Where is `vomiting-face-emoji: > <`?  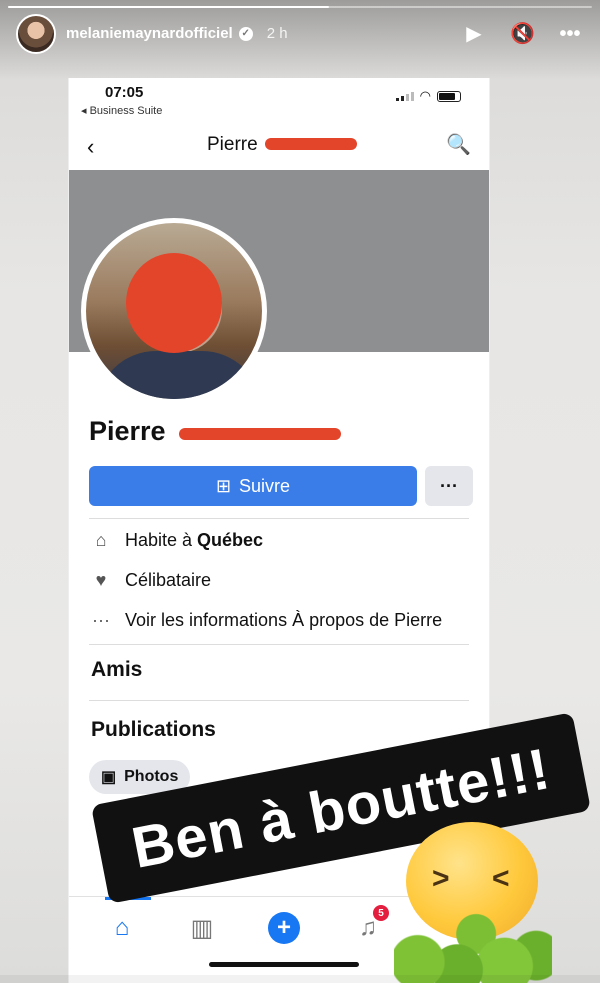
vomiting-face-emoji: > < is located at coordinates (484, 901).